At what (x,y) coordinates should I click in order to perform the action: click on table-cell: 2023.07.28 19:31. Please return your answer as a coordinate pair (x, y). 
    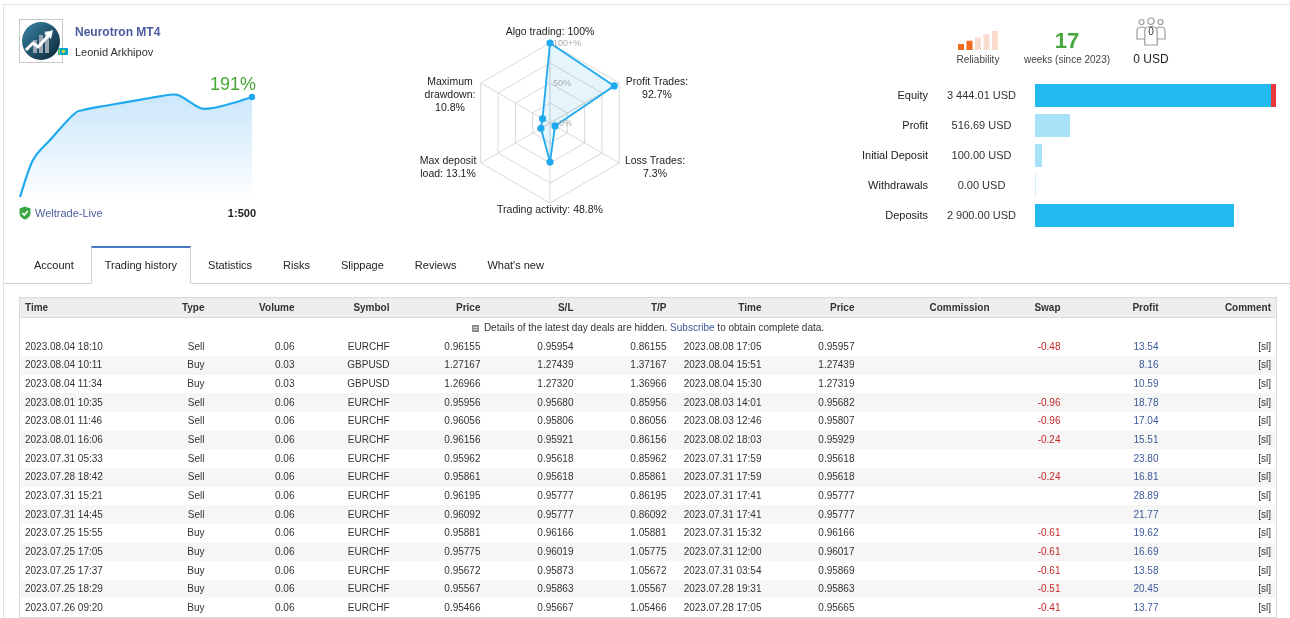
    Looking at the image, I should click on (719, 589).